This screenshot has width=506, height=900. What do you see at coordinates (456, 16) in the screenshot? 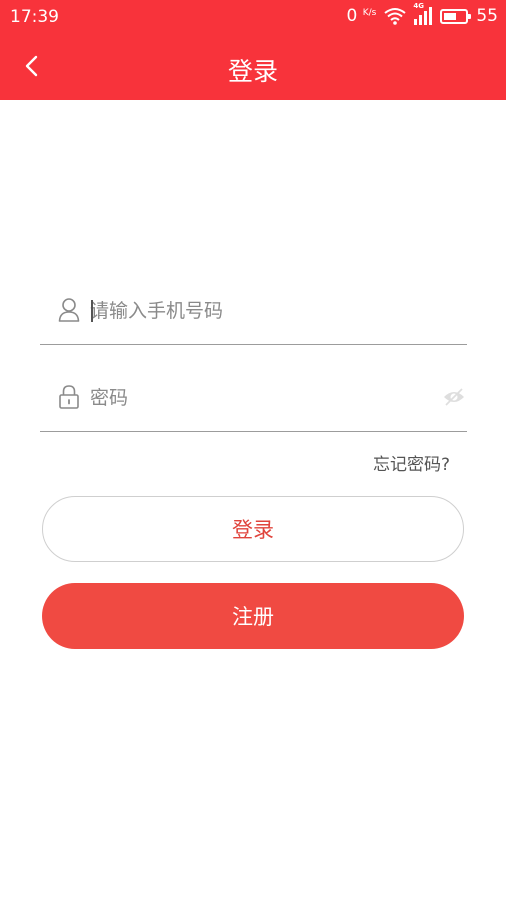
I see `battery-icon` at bounding box center [456, 16].